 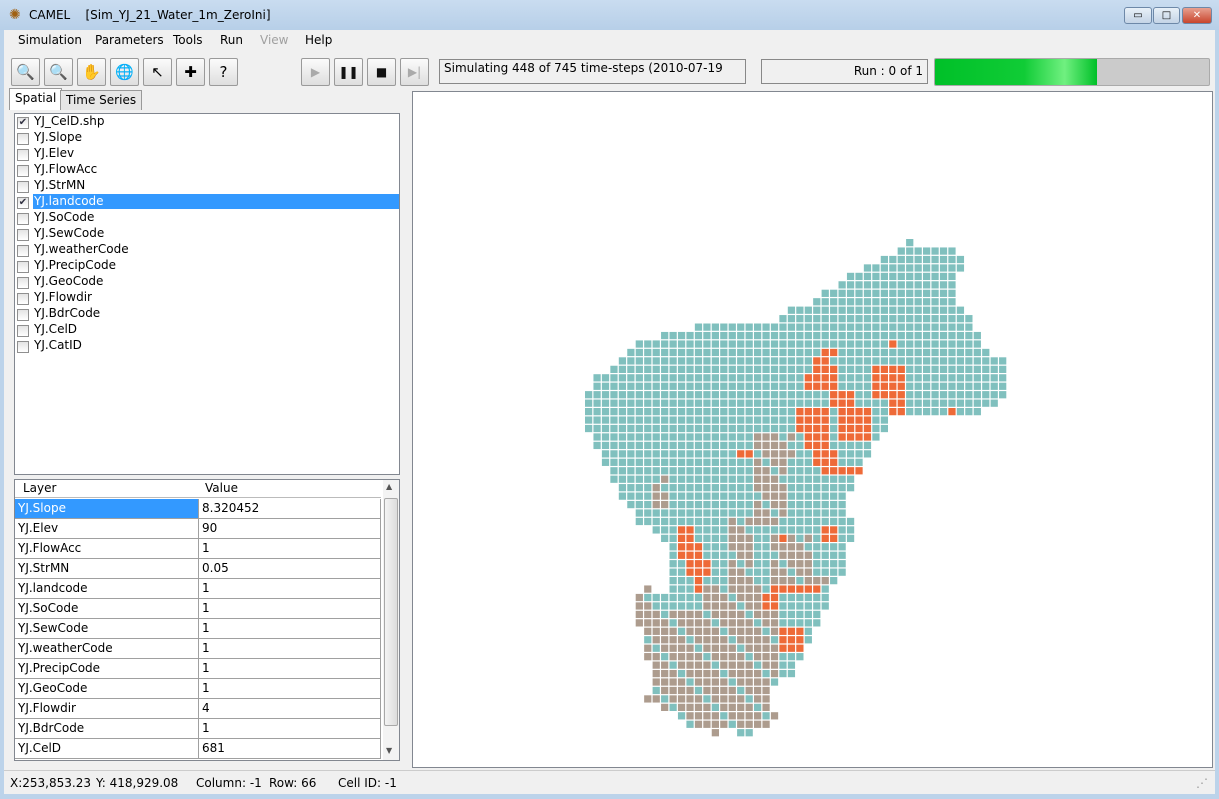 I want to click on value-cell: 1, so click(x=290, y=628).